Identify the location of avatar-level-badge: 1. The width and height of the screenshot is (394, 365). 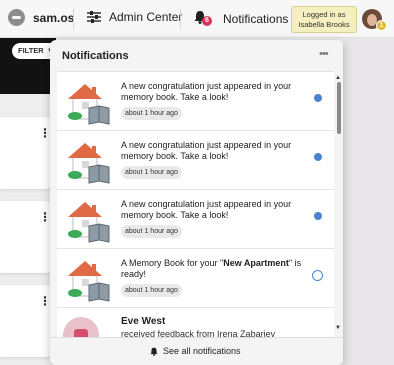
(381, 25).